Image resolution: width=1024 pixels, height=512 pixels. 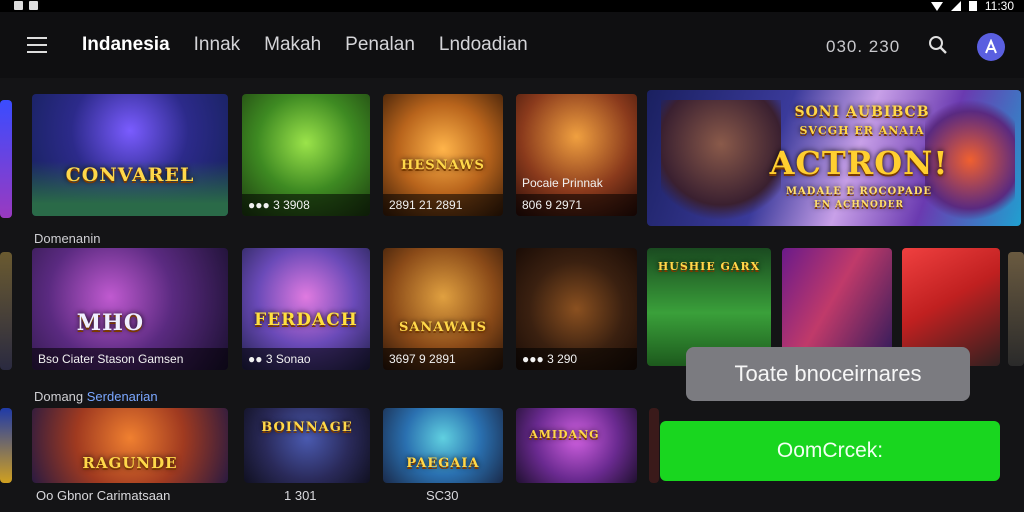 I want to click on partial-tile-right, so click(x=1016, y=309).